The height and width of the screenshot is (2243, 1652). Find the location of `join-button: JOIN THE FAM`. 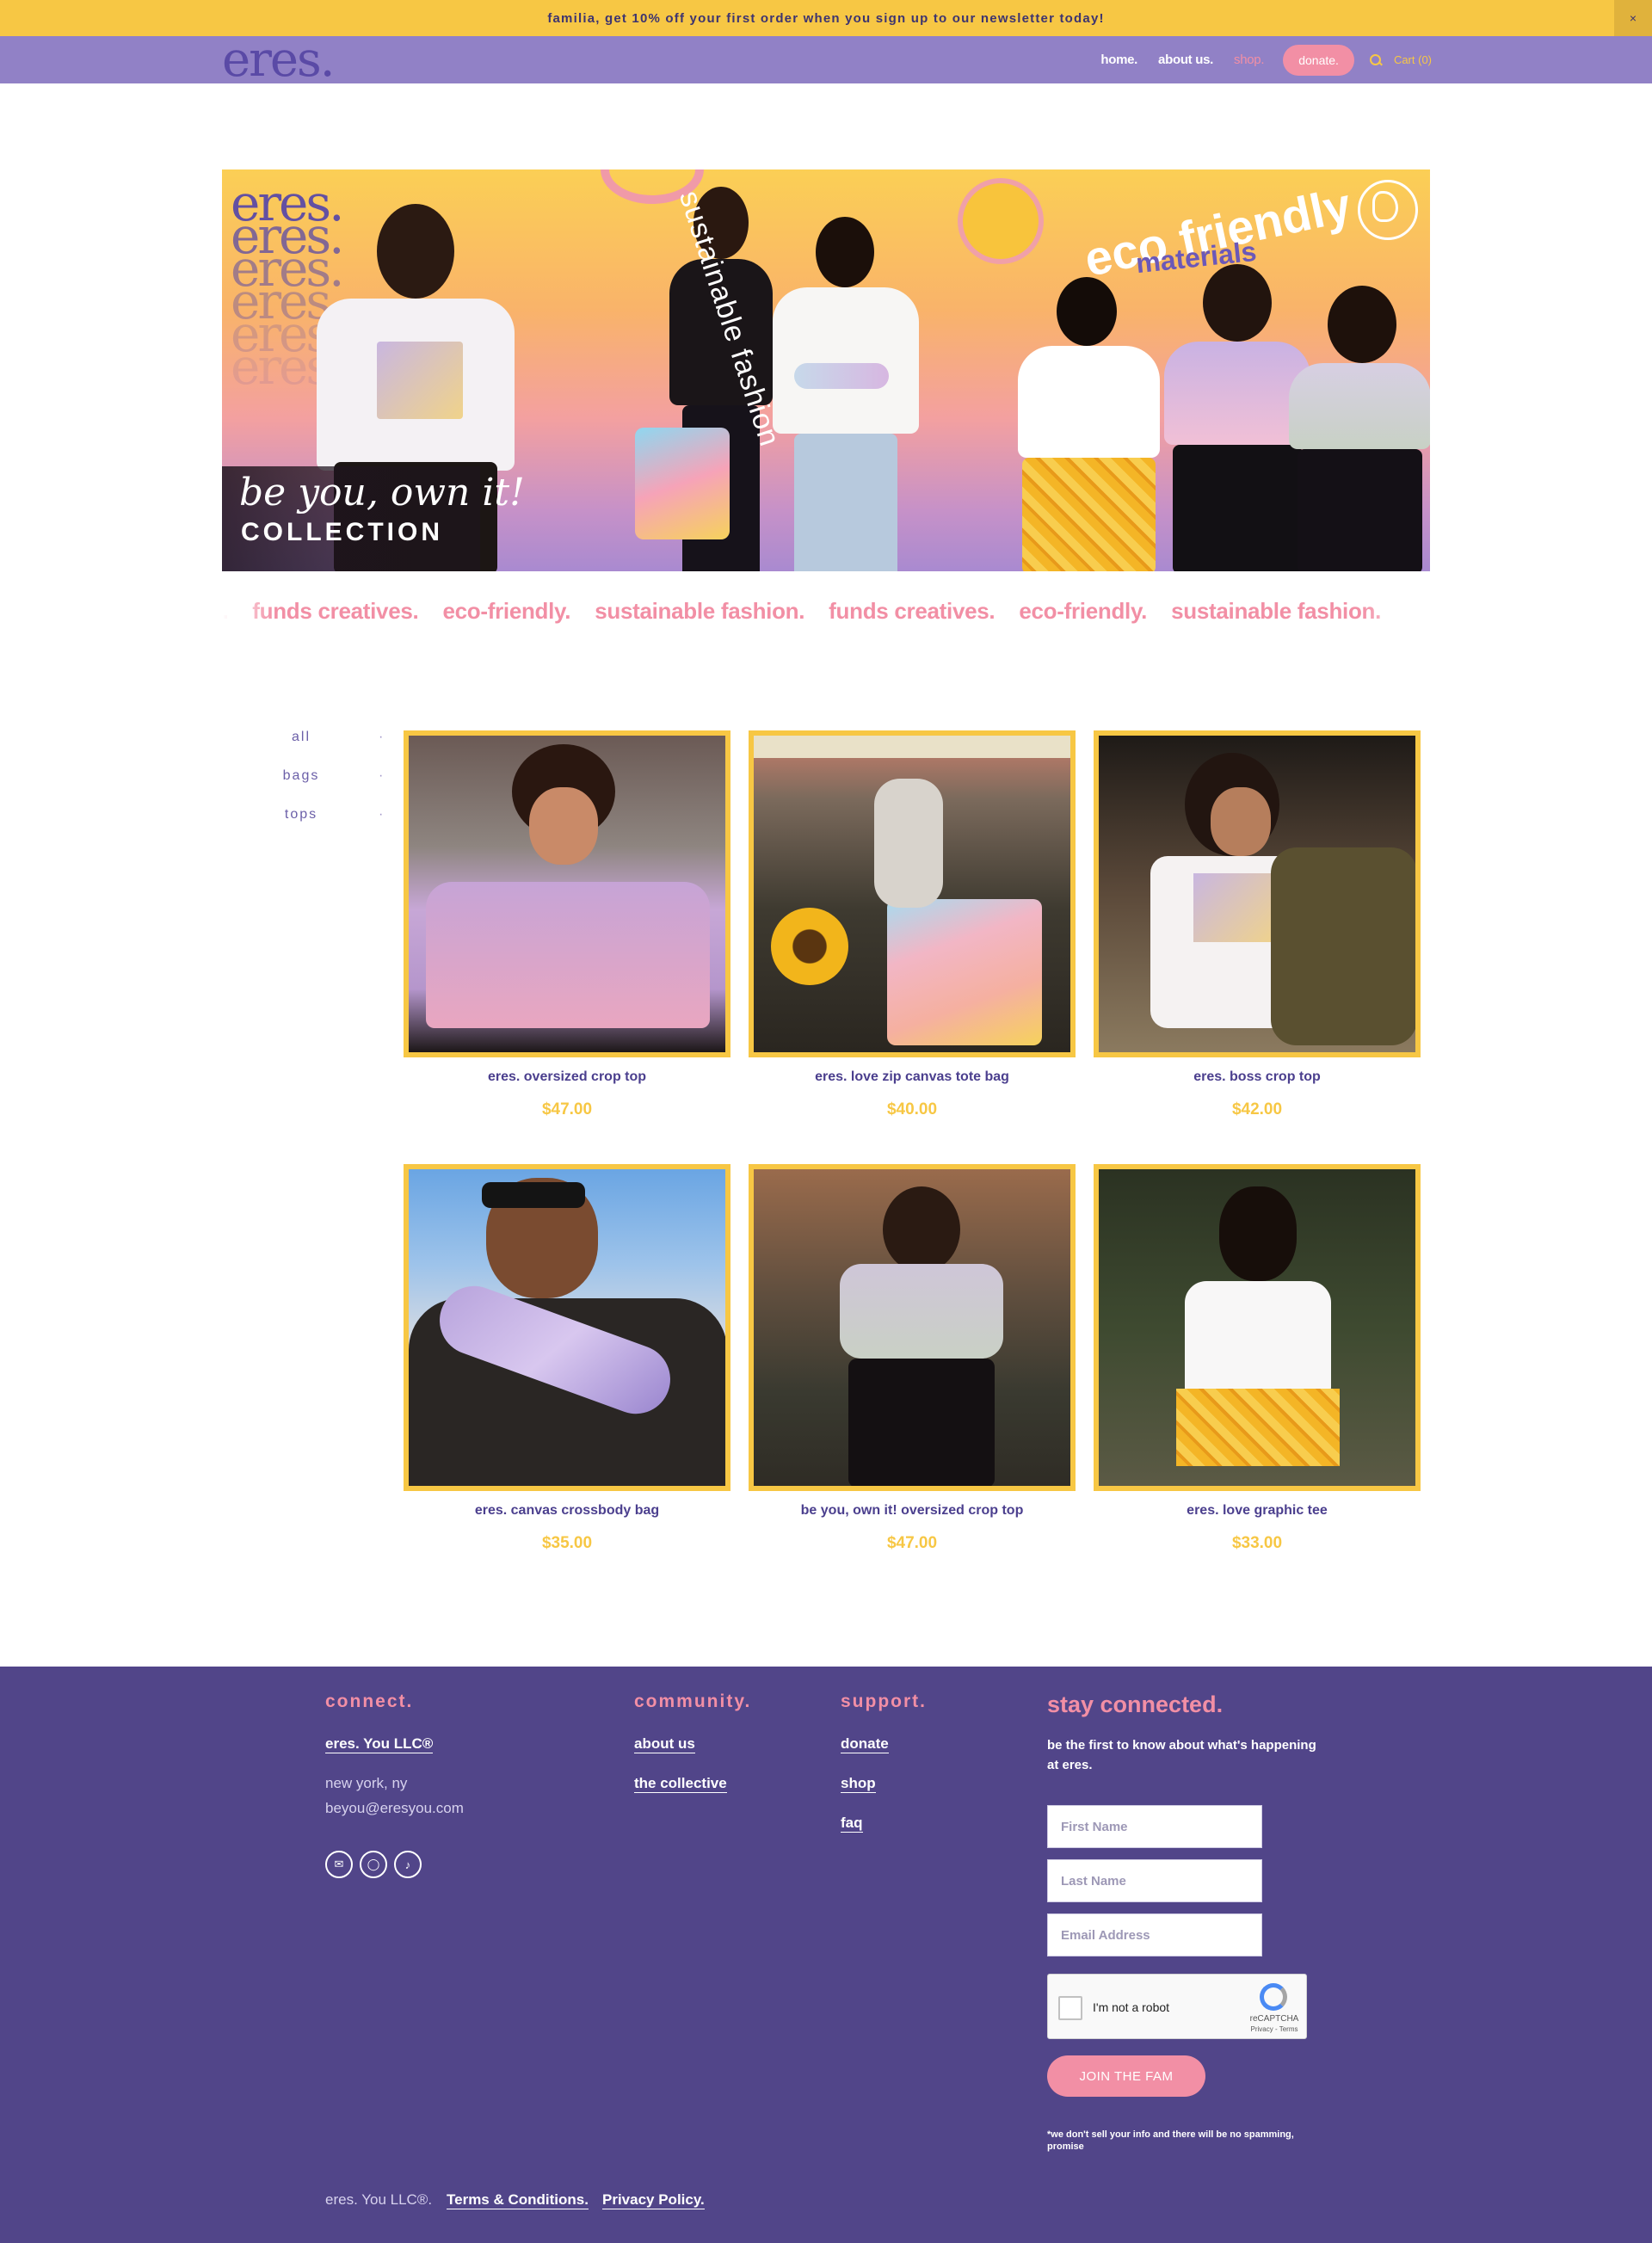

join-button: JOIN THE FAM is located at coordinates (1126, 2076).